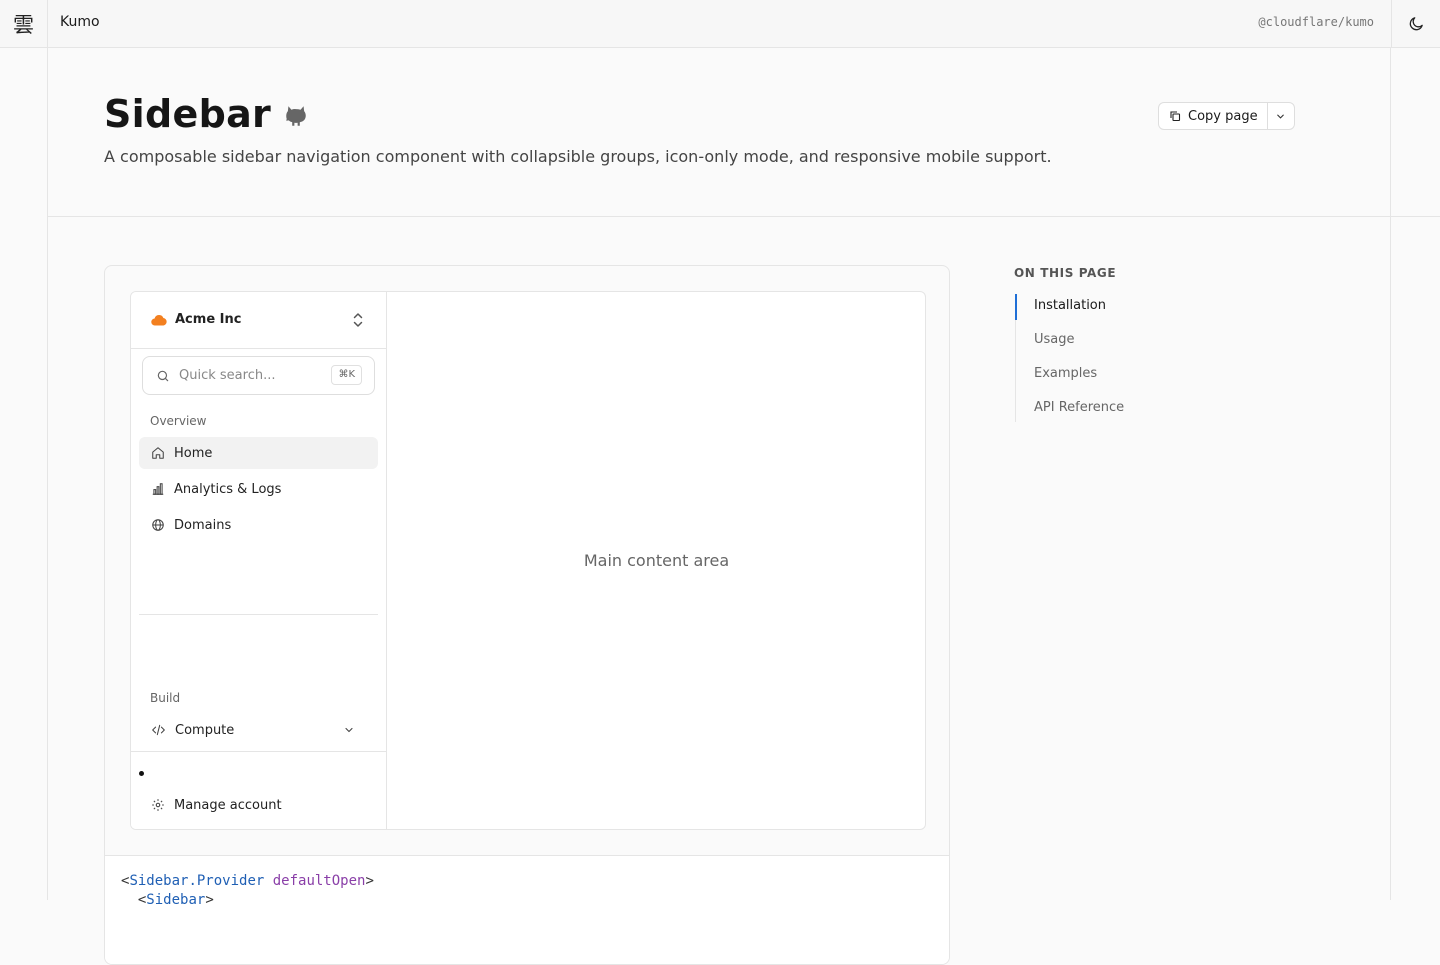 The width and height of the screenshot is (1440, 965). What do you see at coordinates (193, 453) in the screenshot?
I see `nav-item-label: Home` at bounding box center [193, 453].